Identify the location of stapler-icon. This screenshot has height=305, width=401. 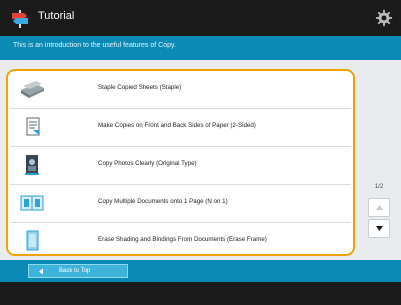
(32, 89).